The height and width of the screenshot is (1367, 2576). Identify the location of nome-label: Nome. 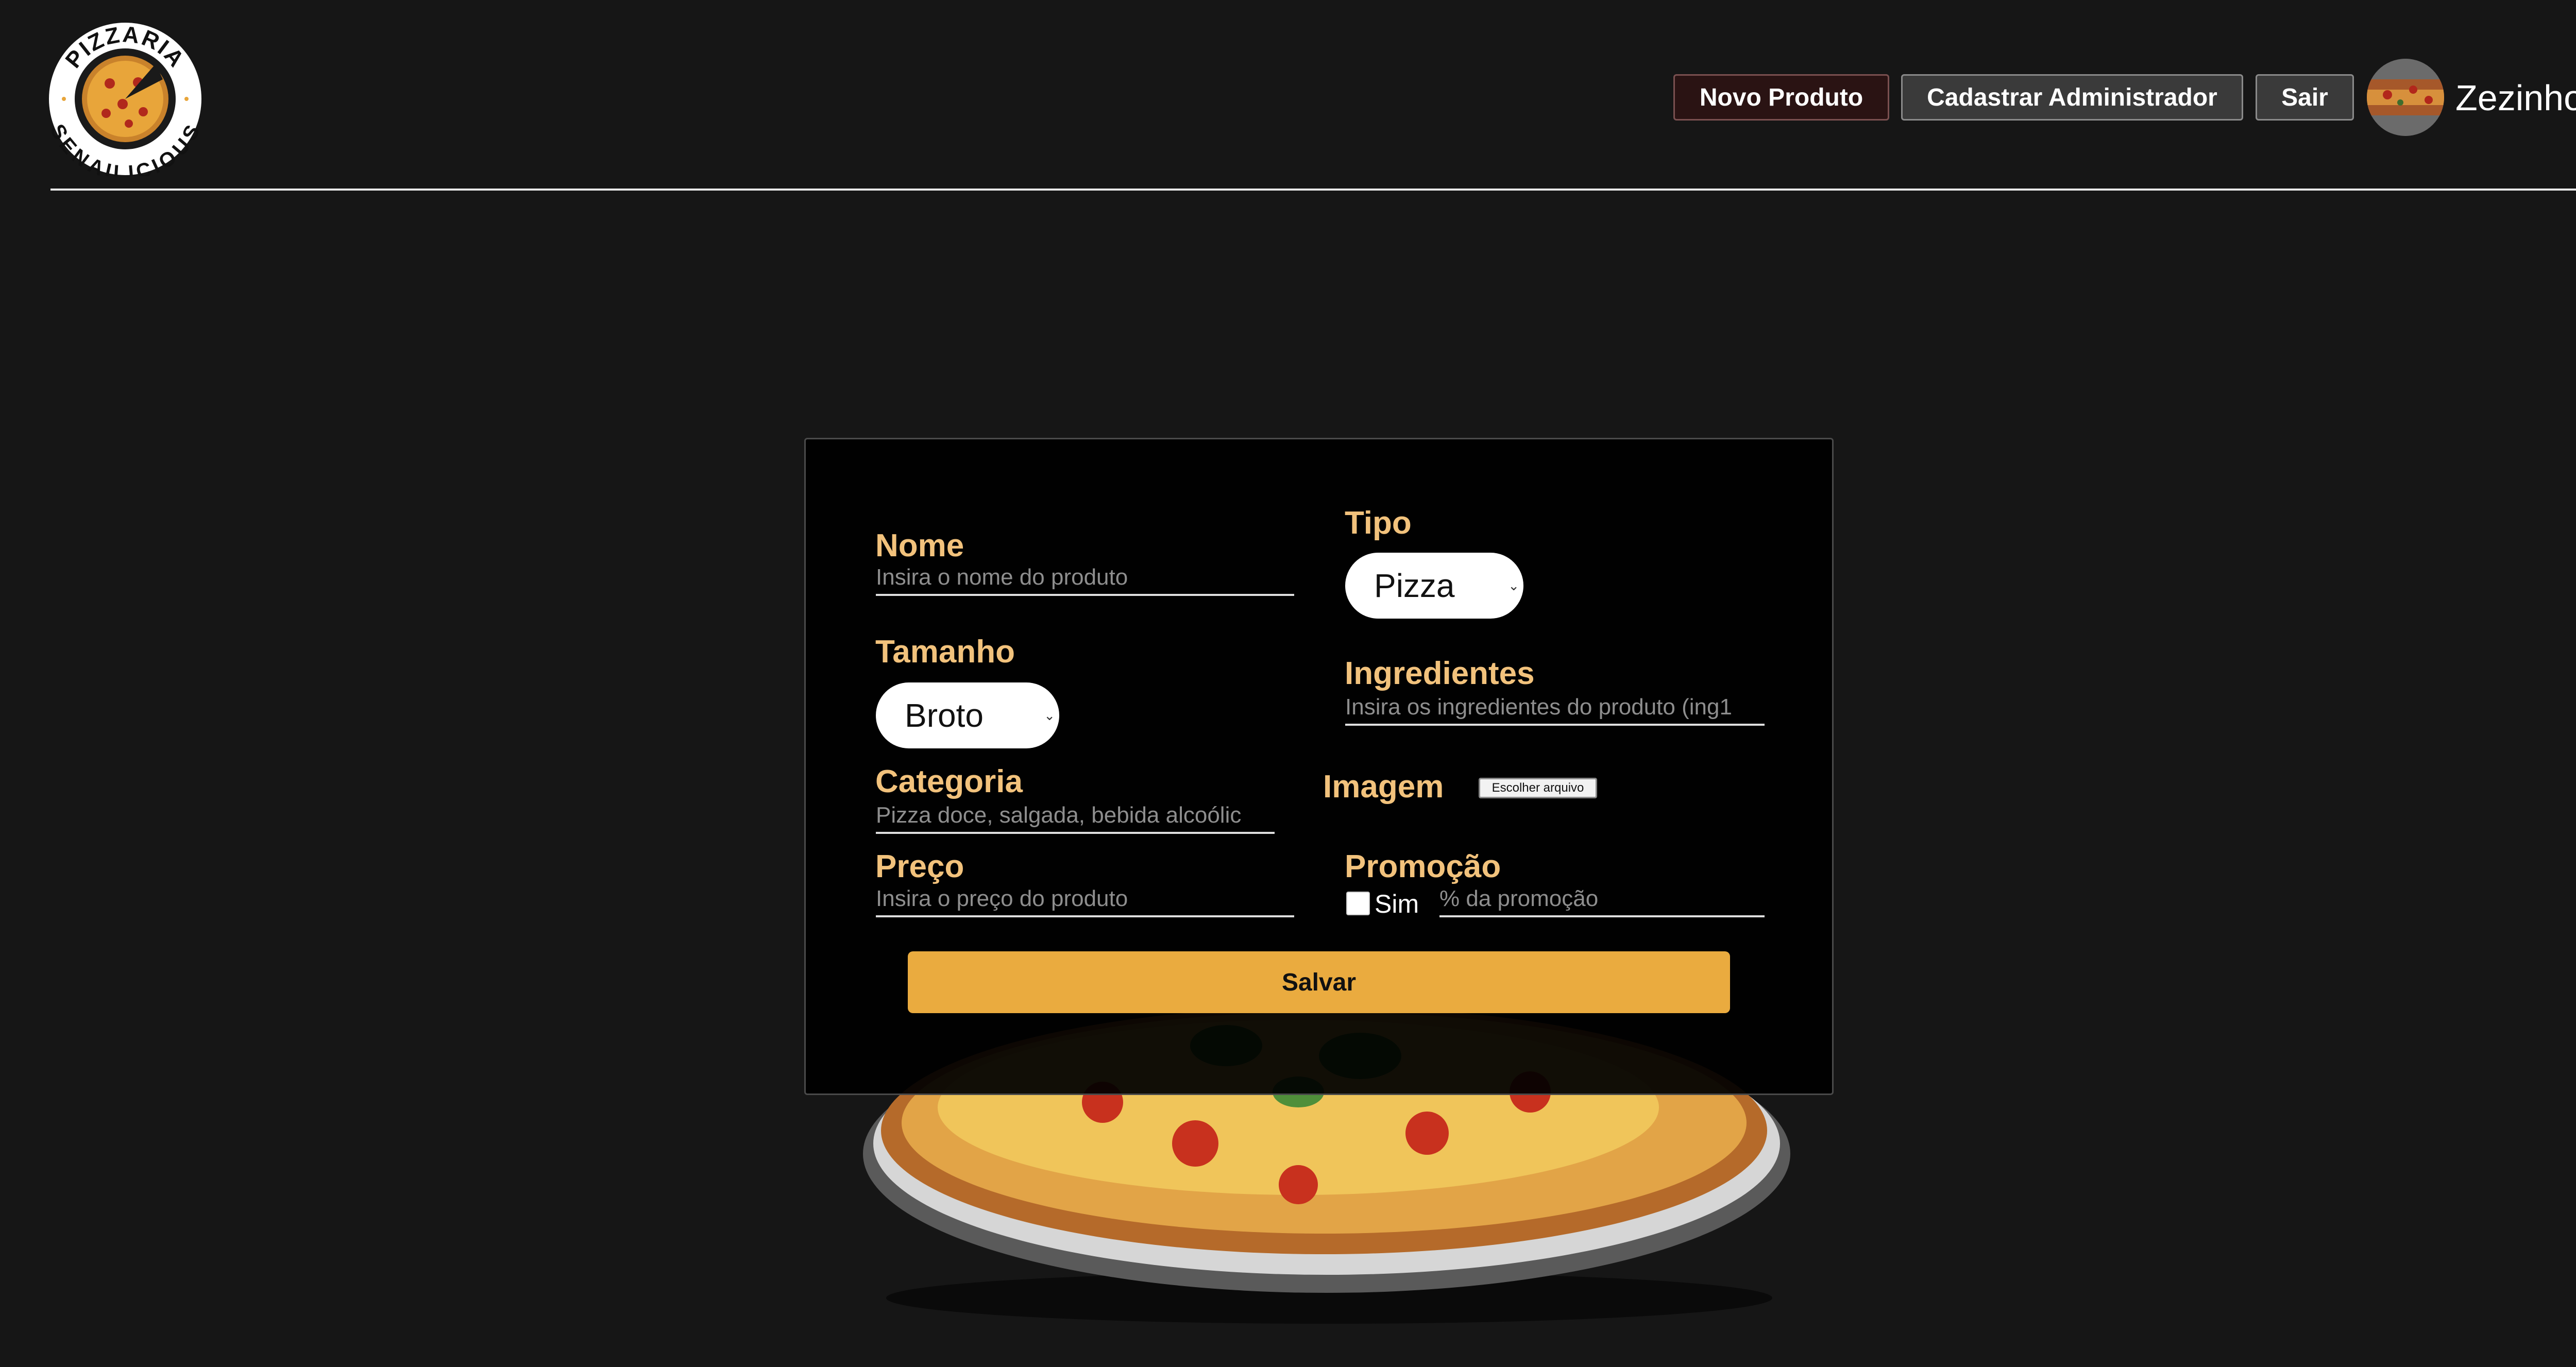
(919, 545).